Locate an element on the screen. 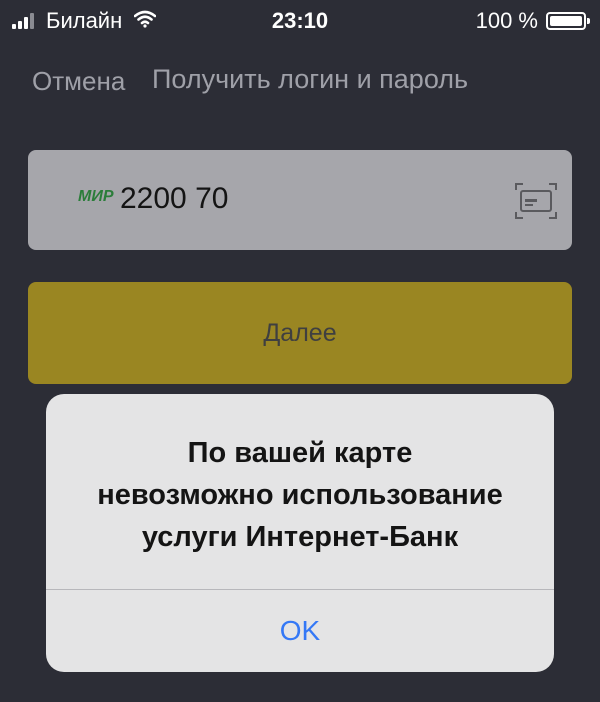 This screenshot has height=702, width=600. page-title: Получить логин и пароль is located at coordinates (310, 79).